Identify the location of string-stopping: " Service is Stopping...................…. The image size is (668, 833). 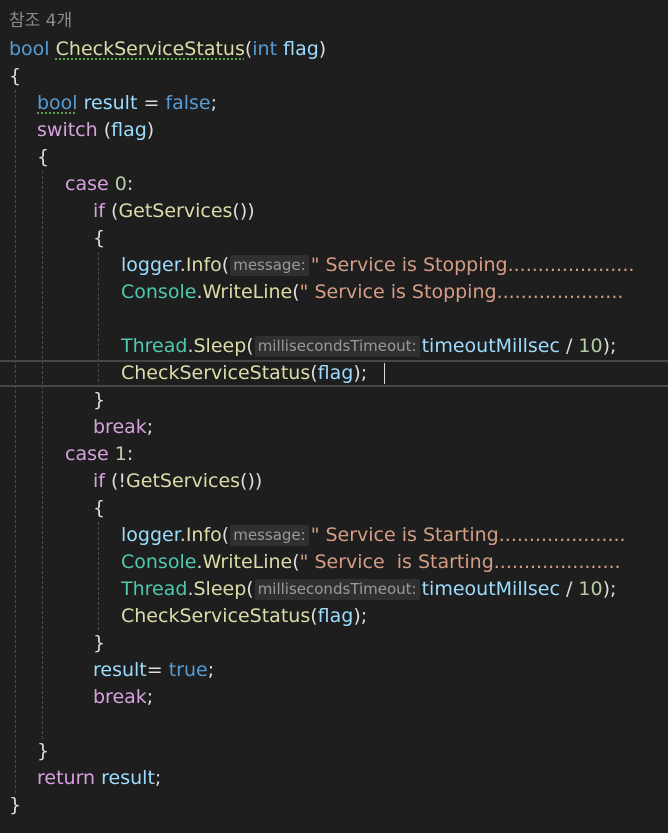
(472, 265).